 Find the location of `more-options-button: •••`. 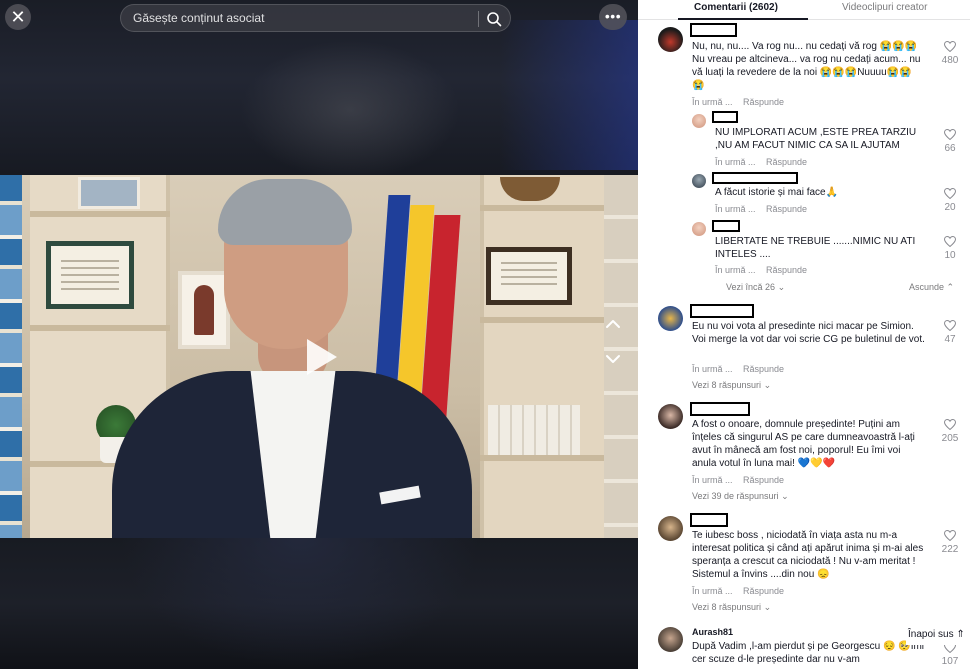

more-options-button: ••• is located at coordinates (613, 17).